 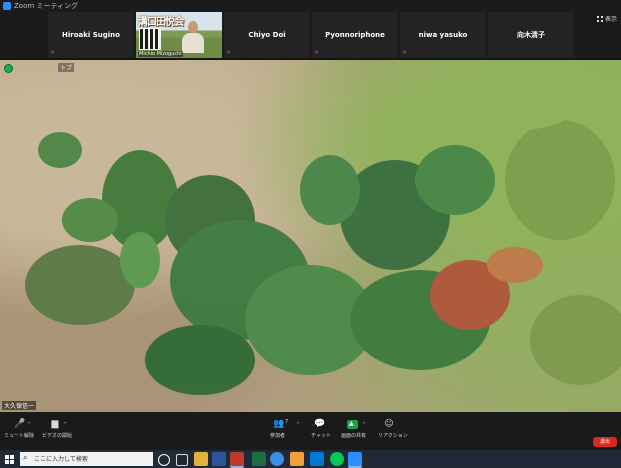 I want to click on window-title: Zoom ミーティング, so click(x=46, y=6).